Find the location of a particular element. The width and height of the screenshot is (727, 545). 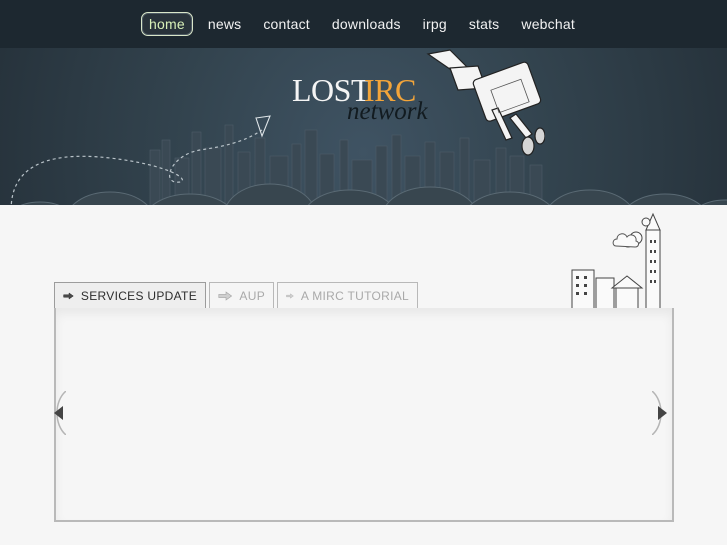

nav-webchat: webchat is located at coordinates (548, 24).